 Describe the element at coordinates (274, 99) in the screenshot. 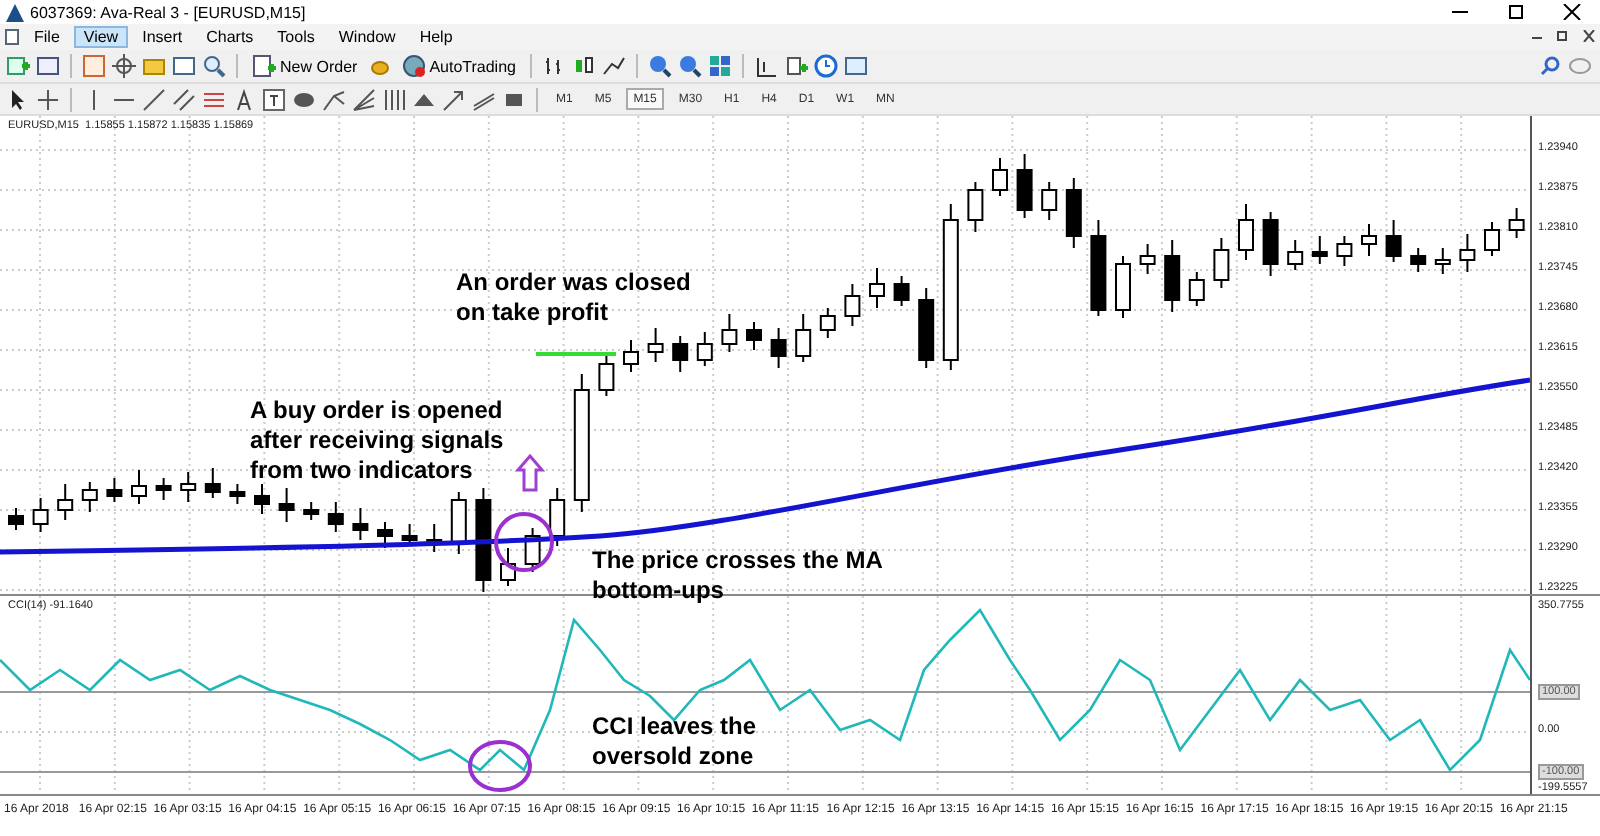

I see `text-label-icon` at that location.